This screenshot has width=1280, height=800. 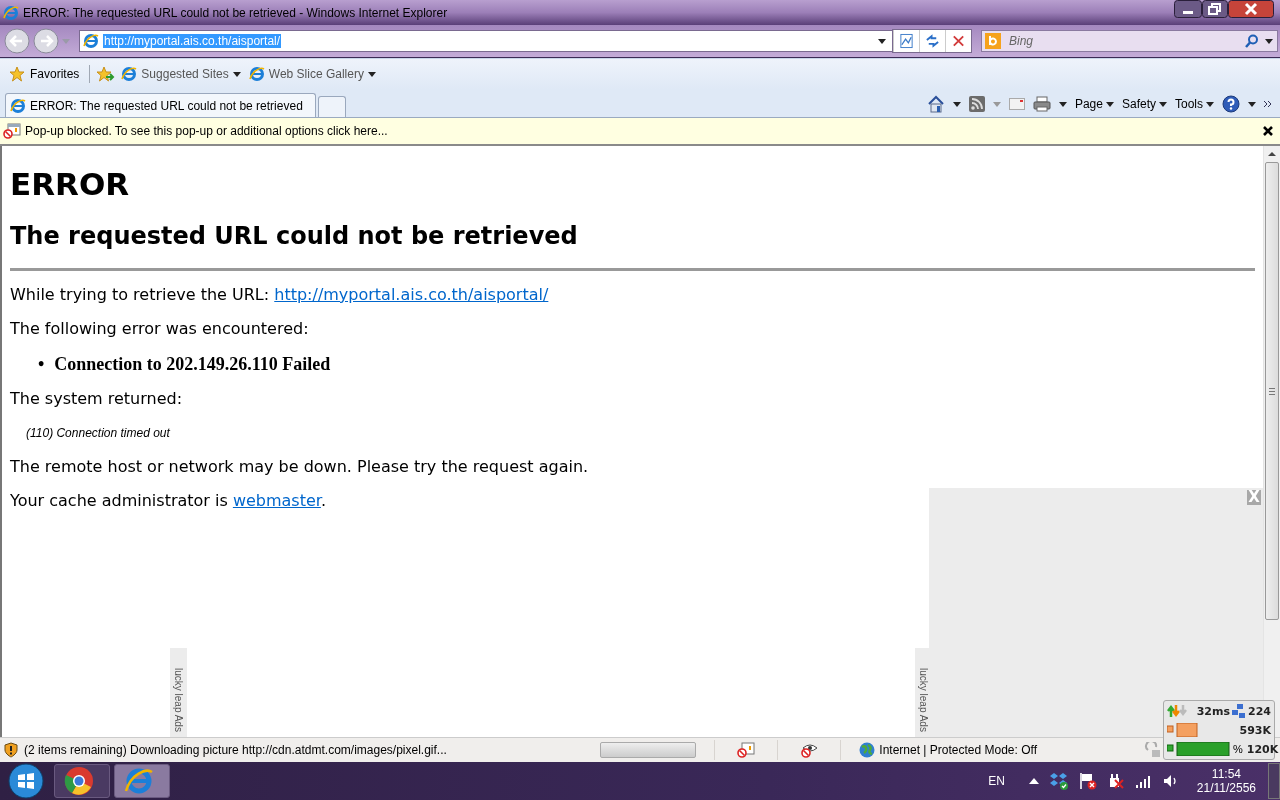 What do you see at coordinates (70, 184) in the screenshot?
I see `page-heading: ERROR` at bounding box center [70, 184].